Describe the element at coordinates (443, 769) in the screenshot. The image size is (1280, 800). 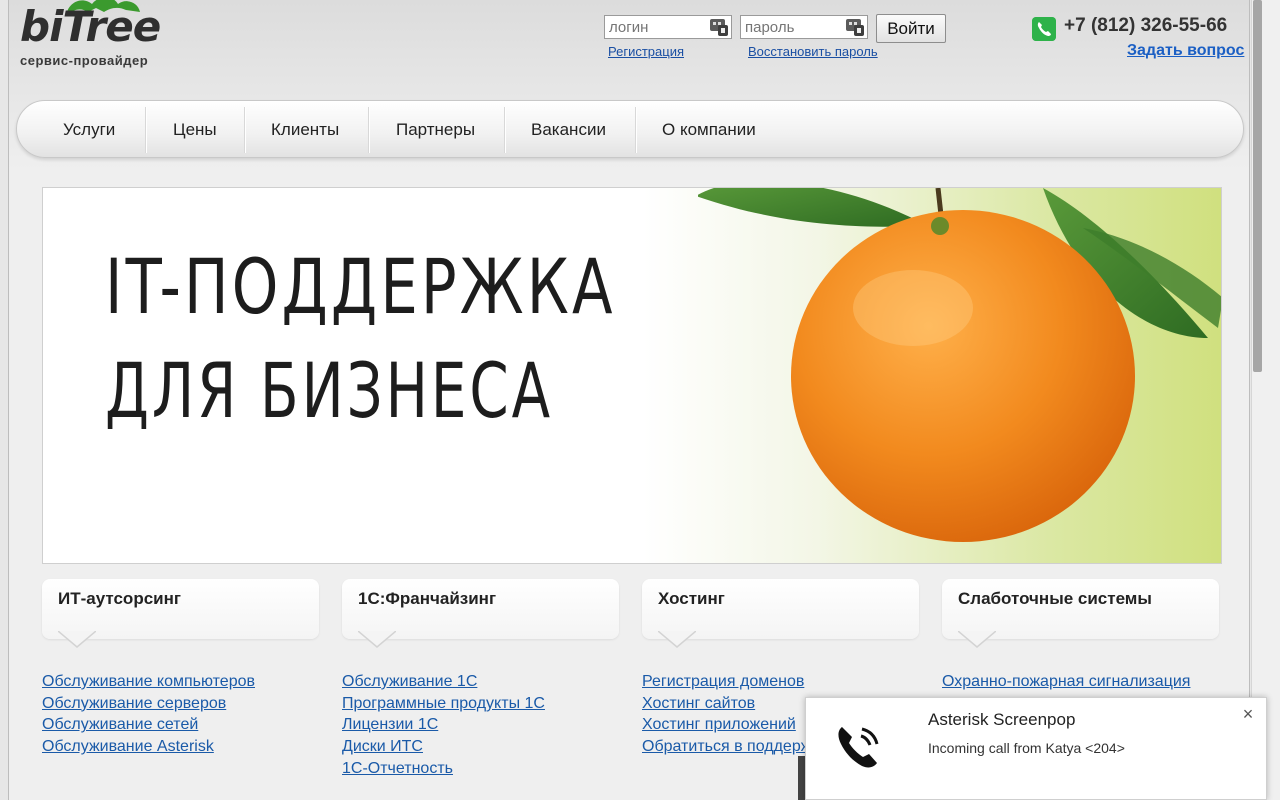
I see `category-link: 1С-Отчетность` at that location.